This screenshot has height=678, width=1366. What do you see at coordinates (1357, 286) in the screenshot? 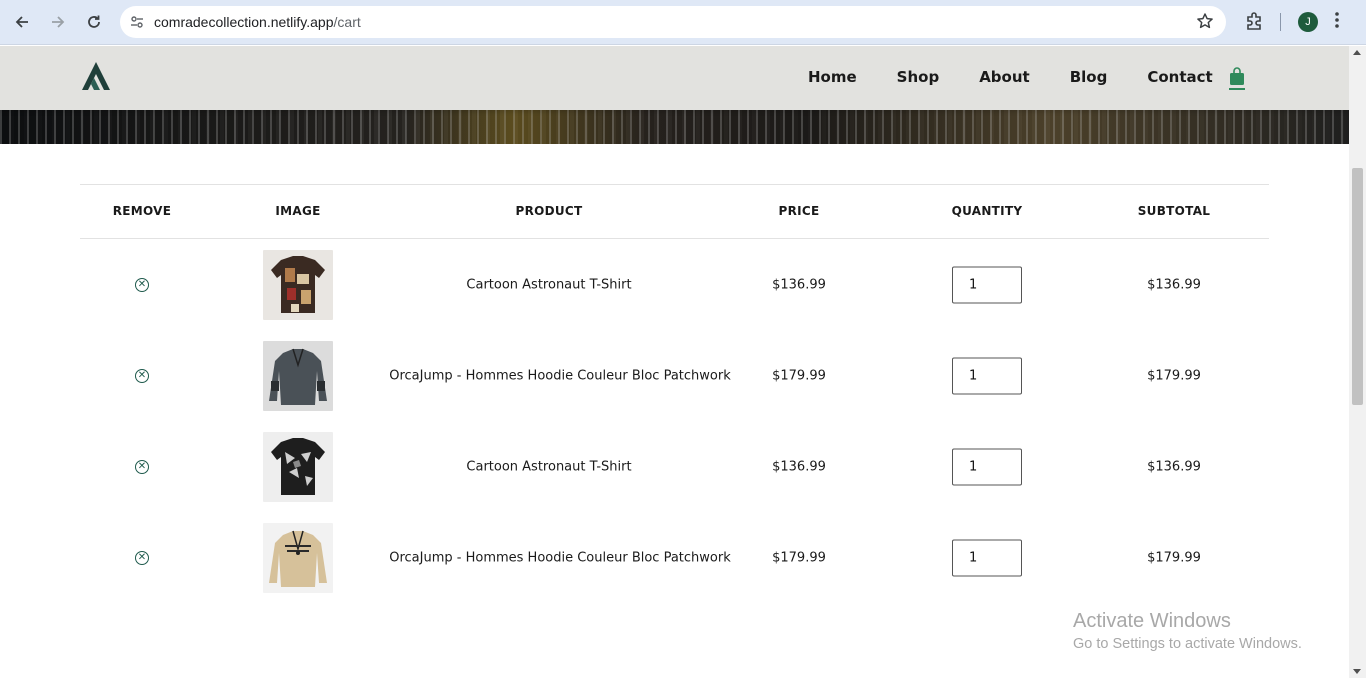
I see `scrollbar-thumb` at bounding box center [1357, 286].